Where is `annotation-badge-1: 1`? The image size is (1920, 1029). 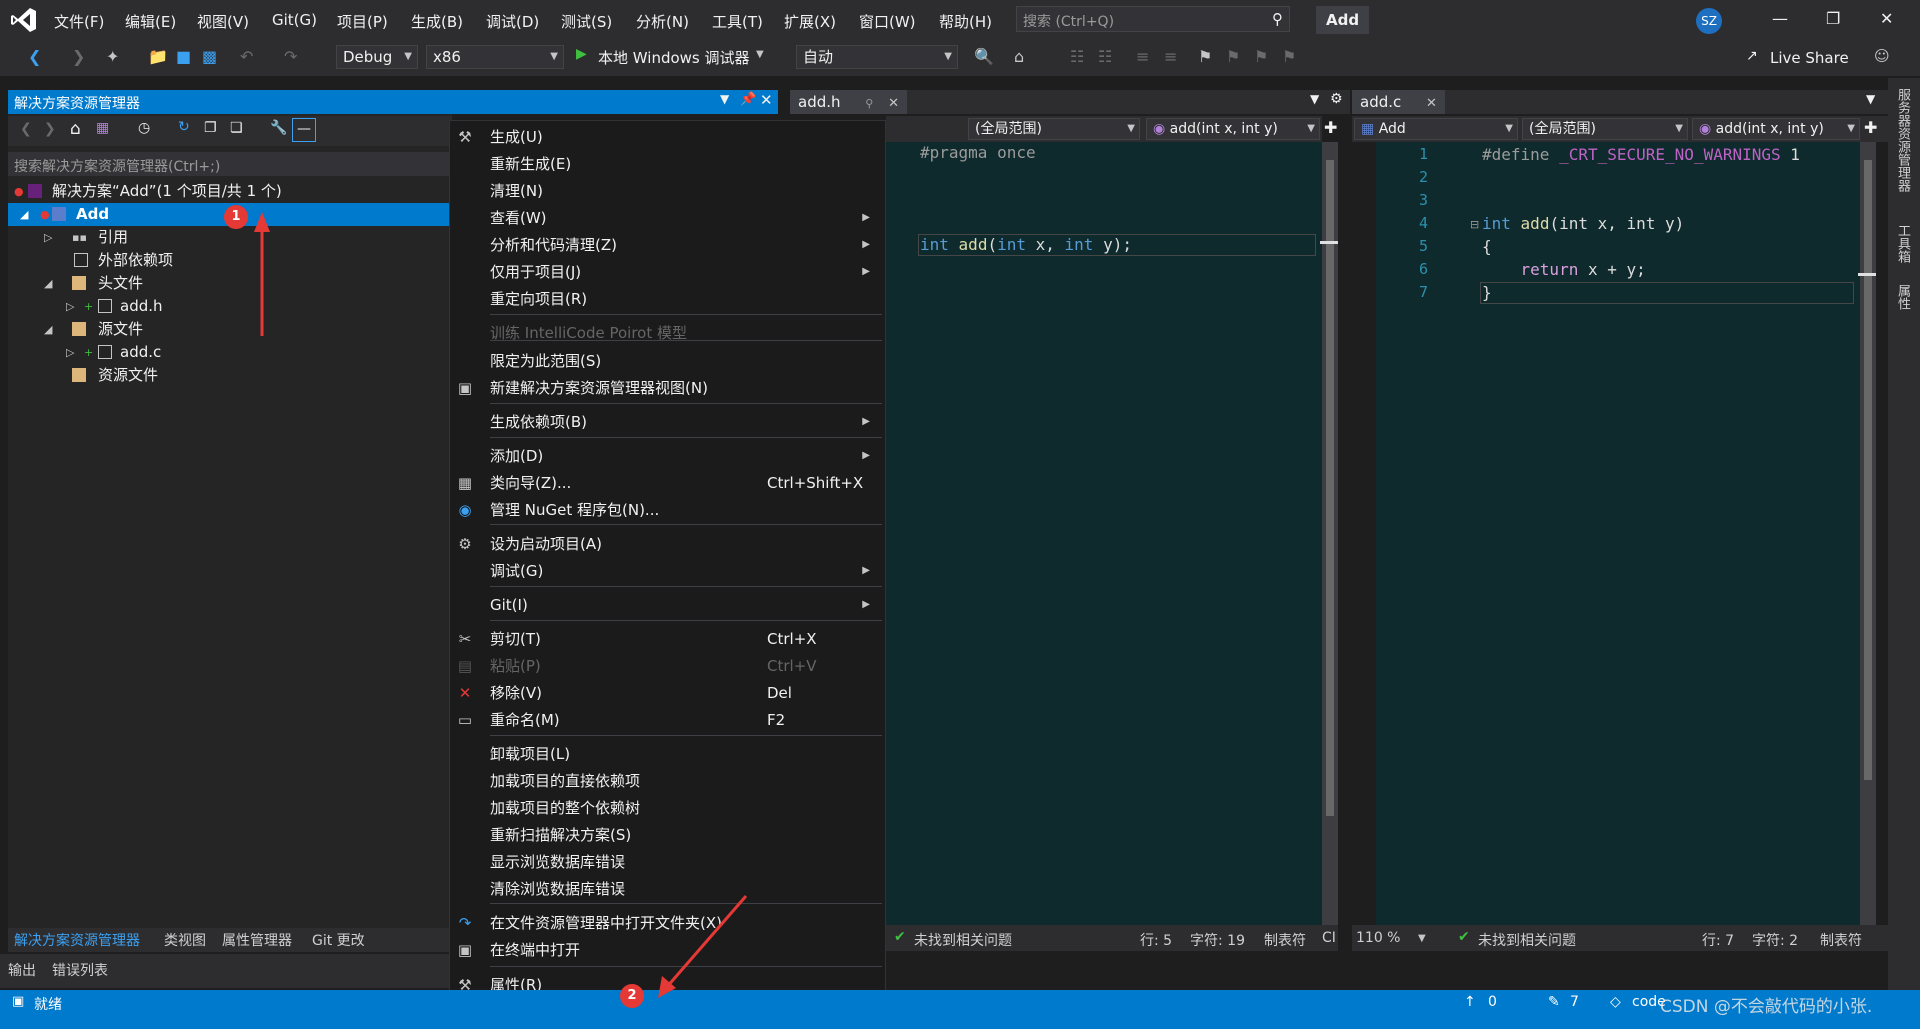
annotation-badge-1: 1 is located at coordinates (236, 217).